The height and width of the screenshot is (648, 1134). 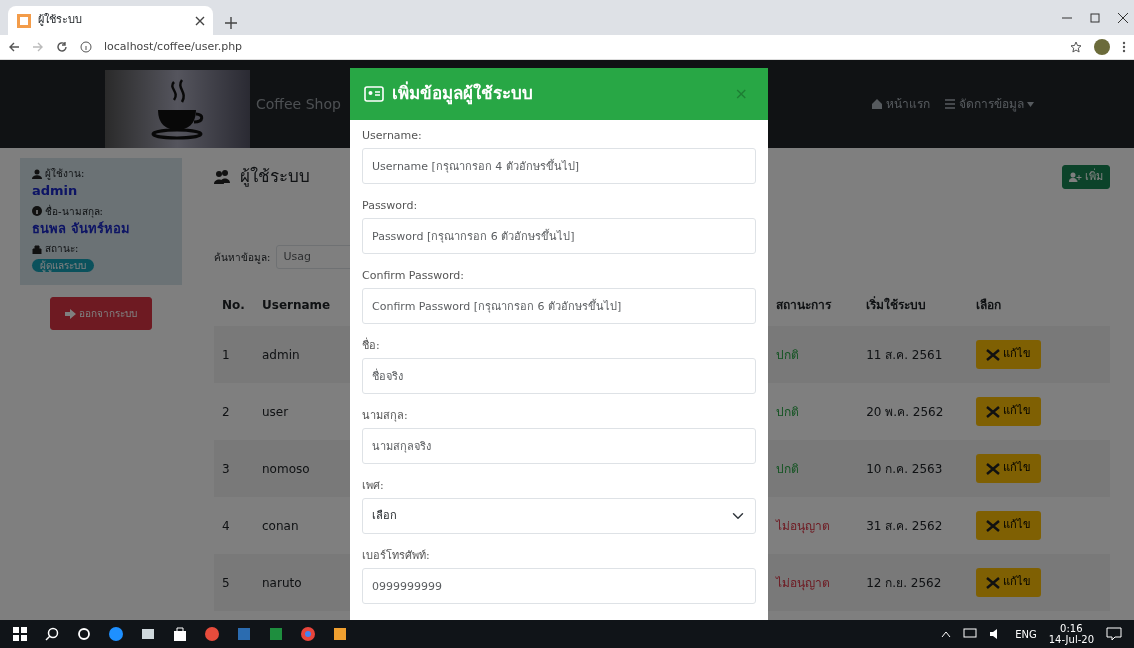 What do you see at coordinates (298, 104) in the screenshot?
I see `brand-name: Coffee Shop` at bounding box center [298, 104].